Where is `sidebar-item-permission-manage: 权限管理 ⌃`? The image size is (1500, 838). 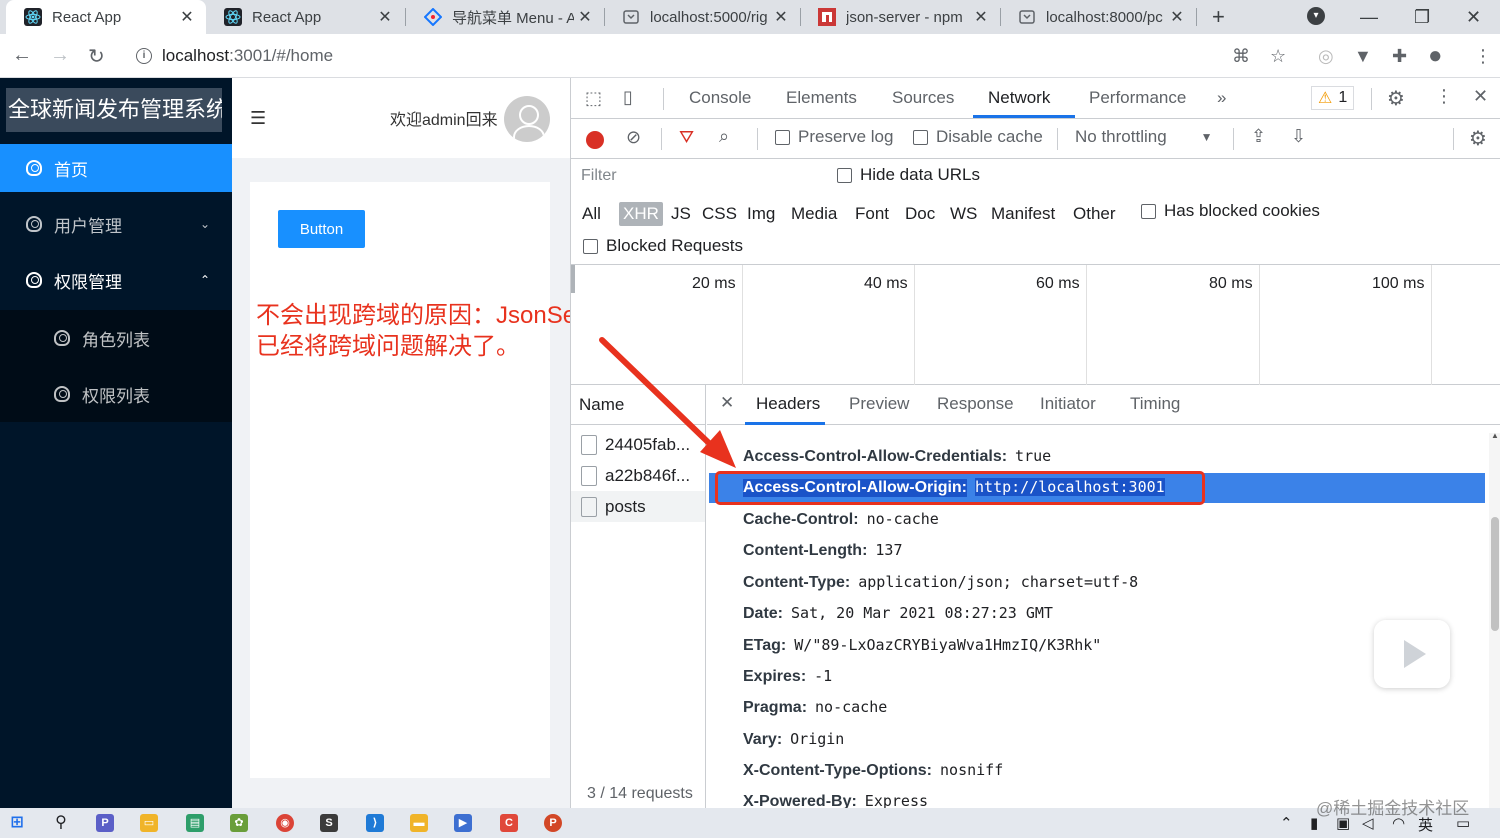
sidebar-item-permission-manage: 权限管理 ⌃ is located at coordinates (116, 280).